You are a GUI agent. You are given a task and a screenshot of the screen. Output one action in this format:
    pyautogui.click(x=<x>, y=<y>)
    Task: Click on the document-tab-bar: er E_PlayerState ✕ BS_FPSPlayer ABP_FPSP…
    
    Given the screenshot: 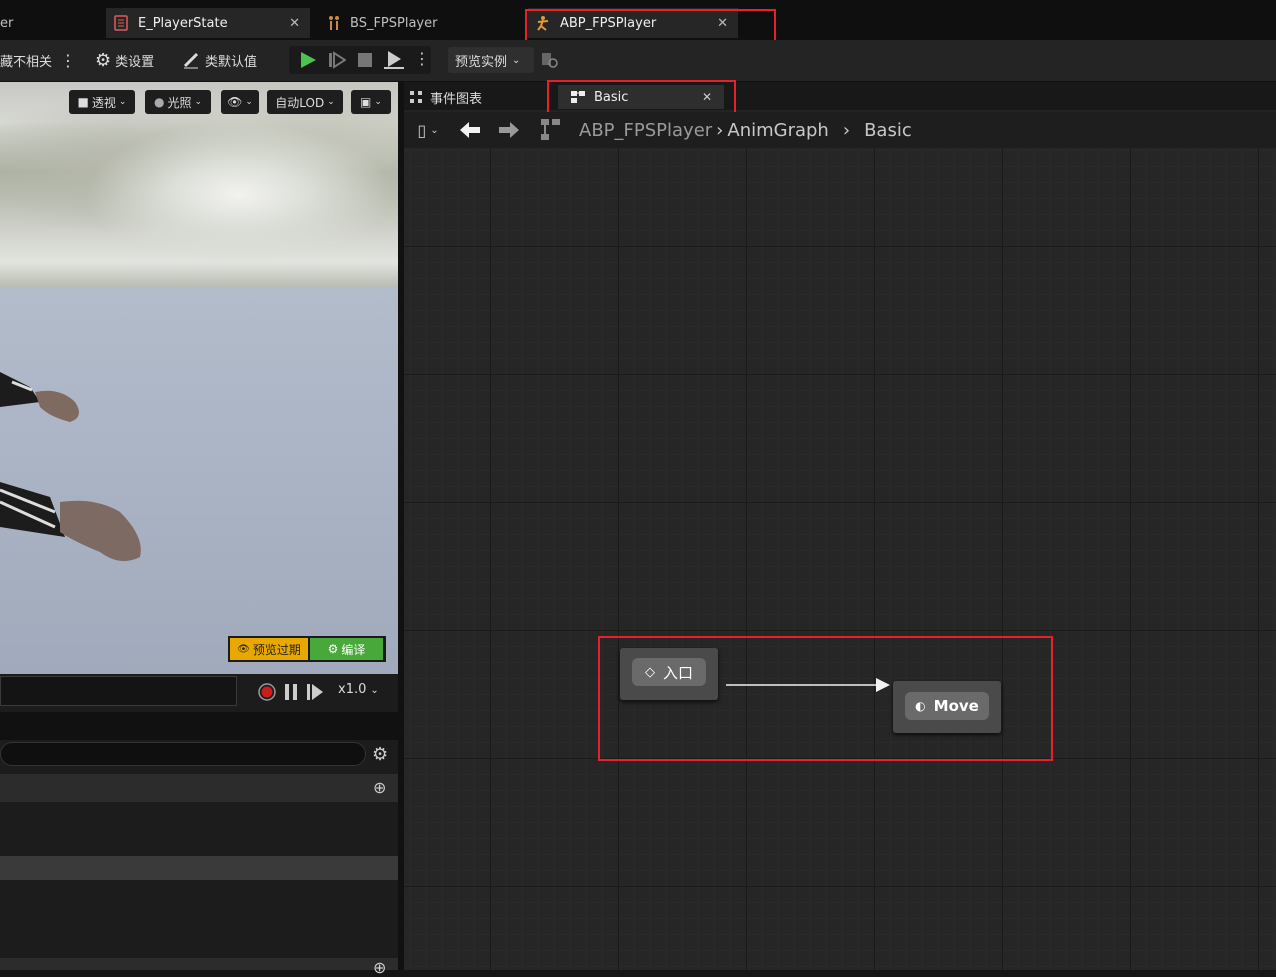 What is the action you would take?
    pyautogui.click(x=638, y=21)
    